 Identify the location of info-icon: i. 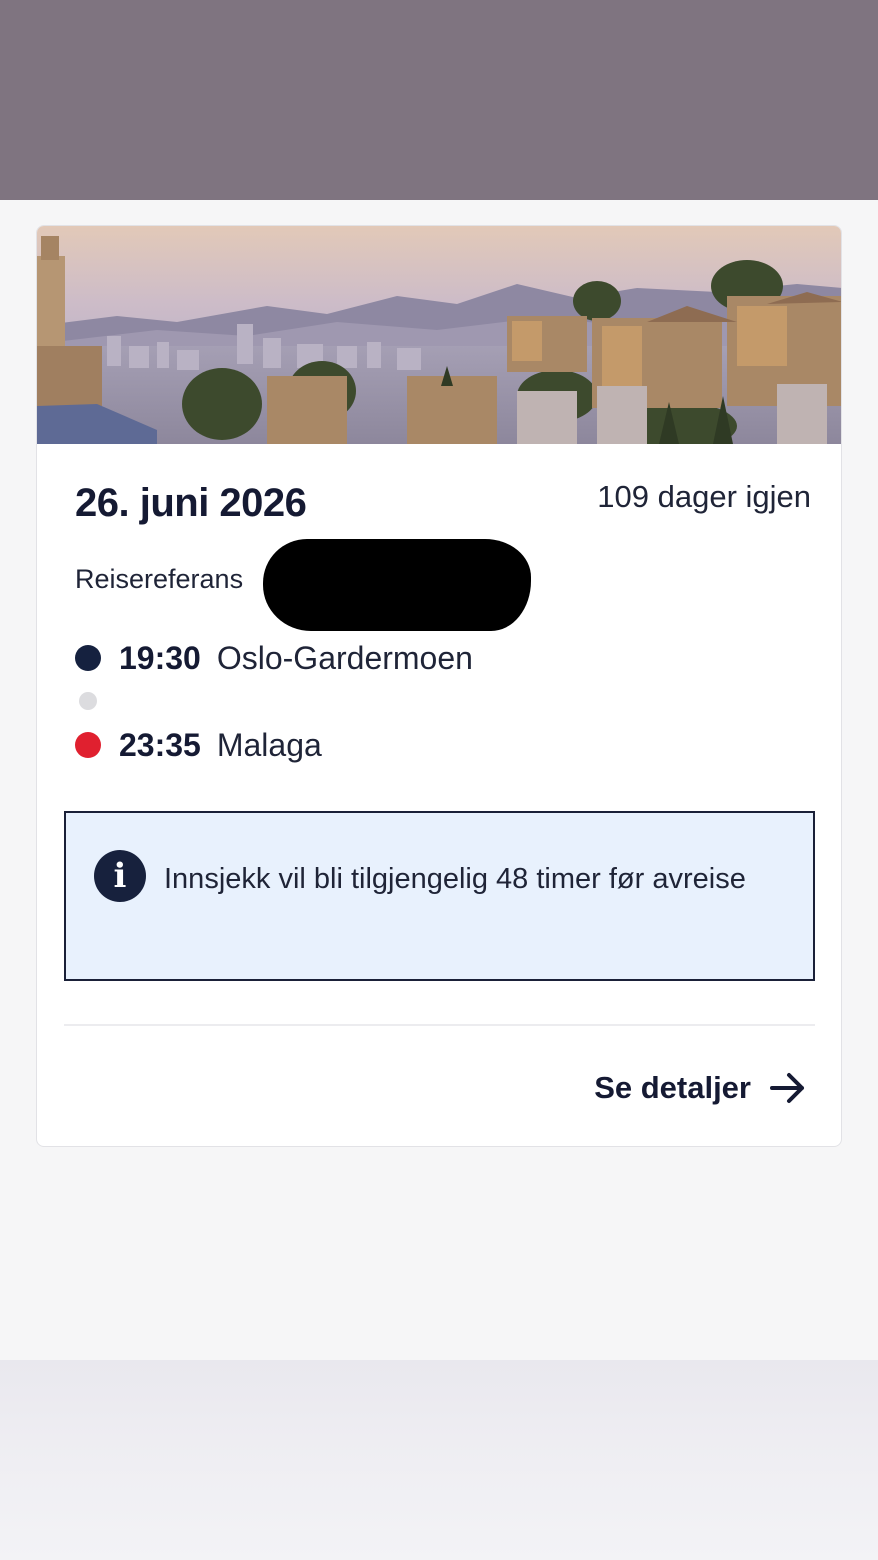
(120, 876).